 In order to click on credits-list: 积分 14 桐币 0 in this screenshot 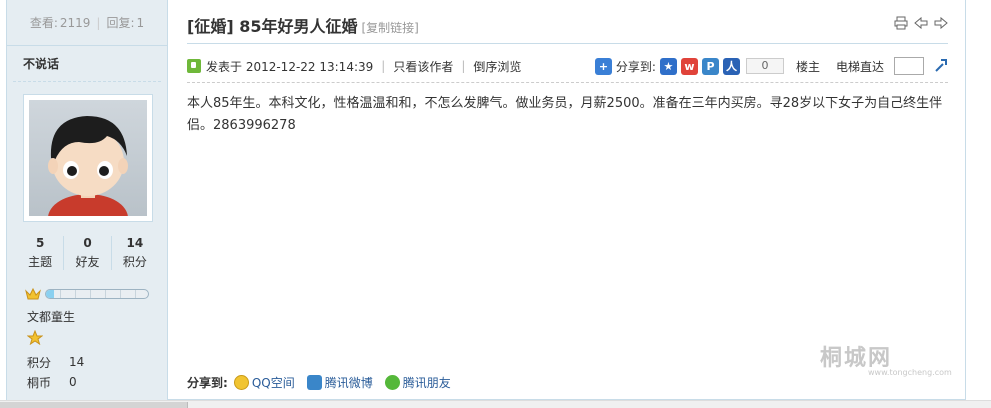, I will do `click(92, 372)`.